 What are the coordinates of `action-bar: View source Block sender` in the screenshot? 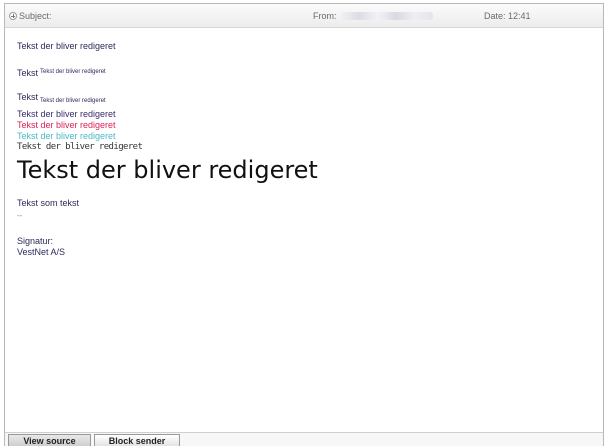 It's located at (304, 439).